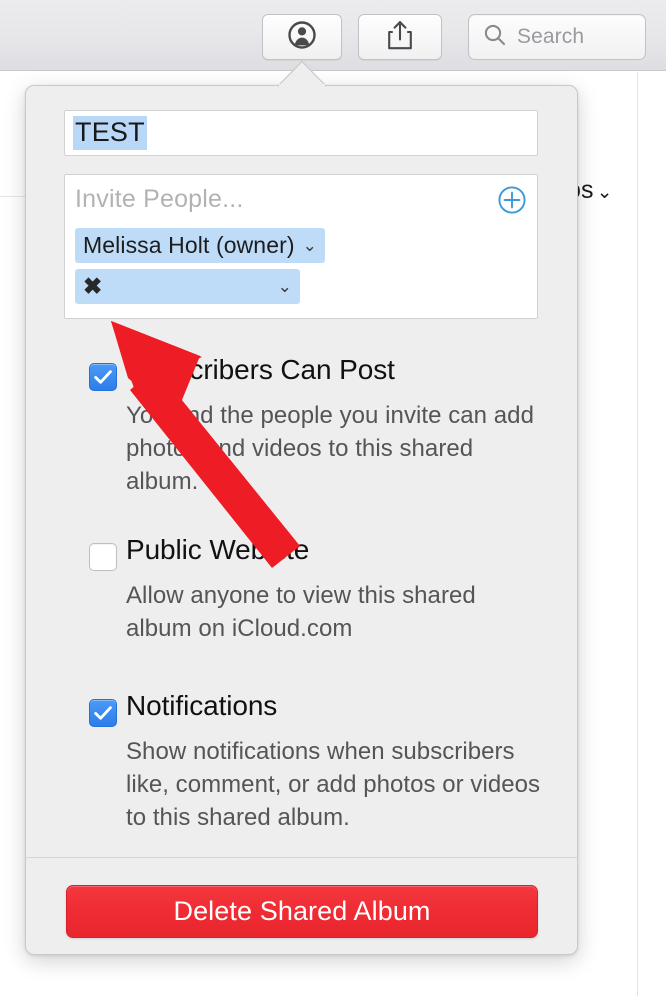 This screenshot has width=666, height=1001. Describe the element at coordinates (551, 36) in the screenshot. I see `search-input-placeholder: Search` at that location.